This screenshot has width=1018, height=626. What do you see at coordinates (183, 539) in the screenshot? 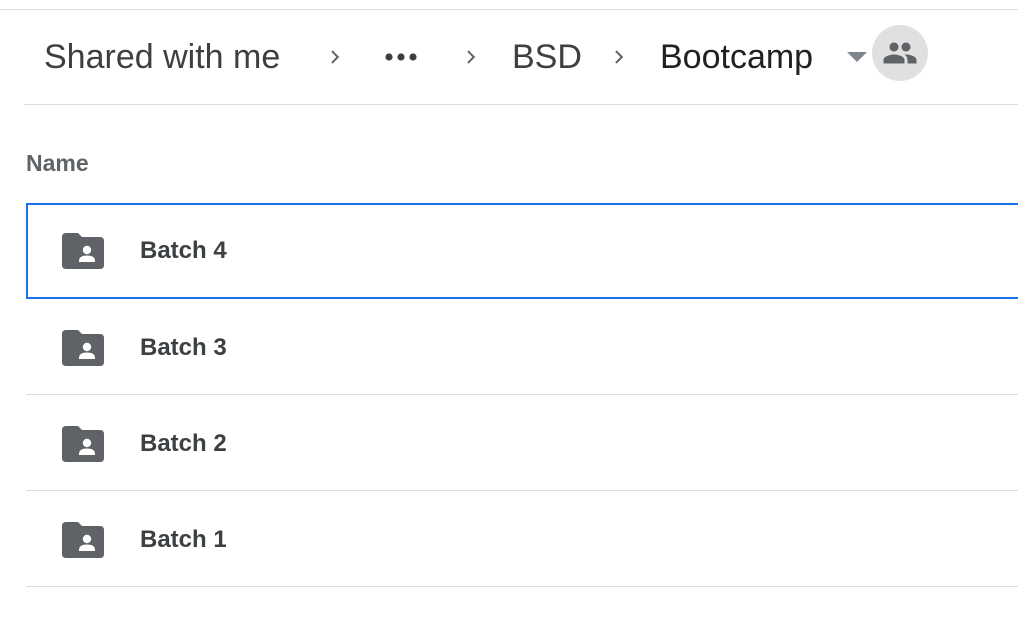
I see `list-item-label: Batch 1` at bounding box center [183, 539].